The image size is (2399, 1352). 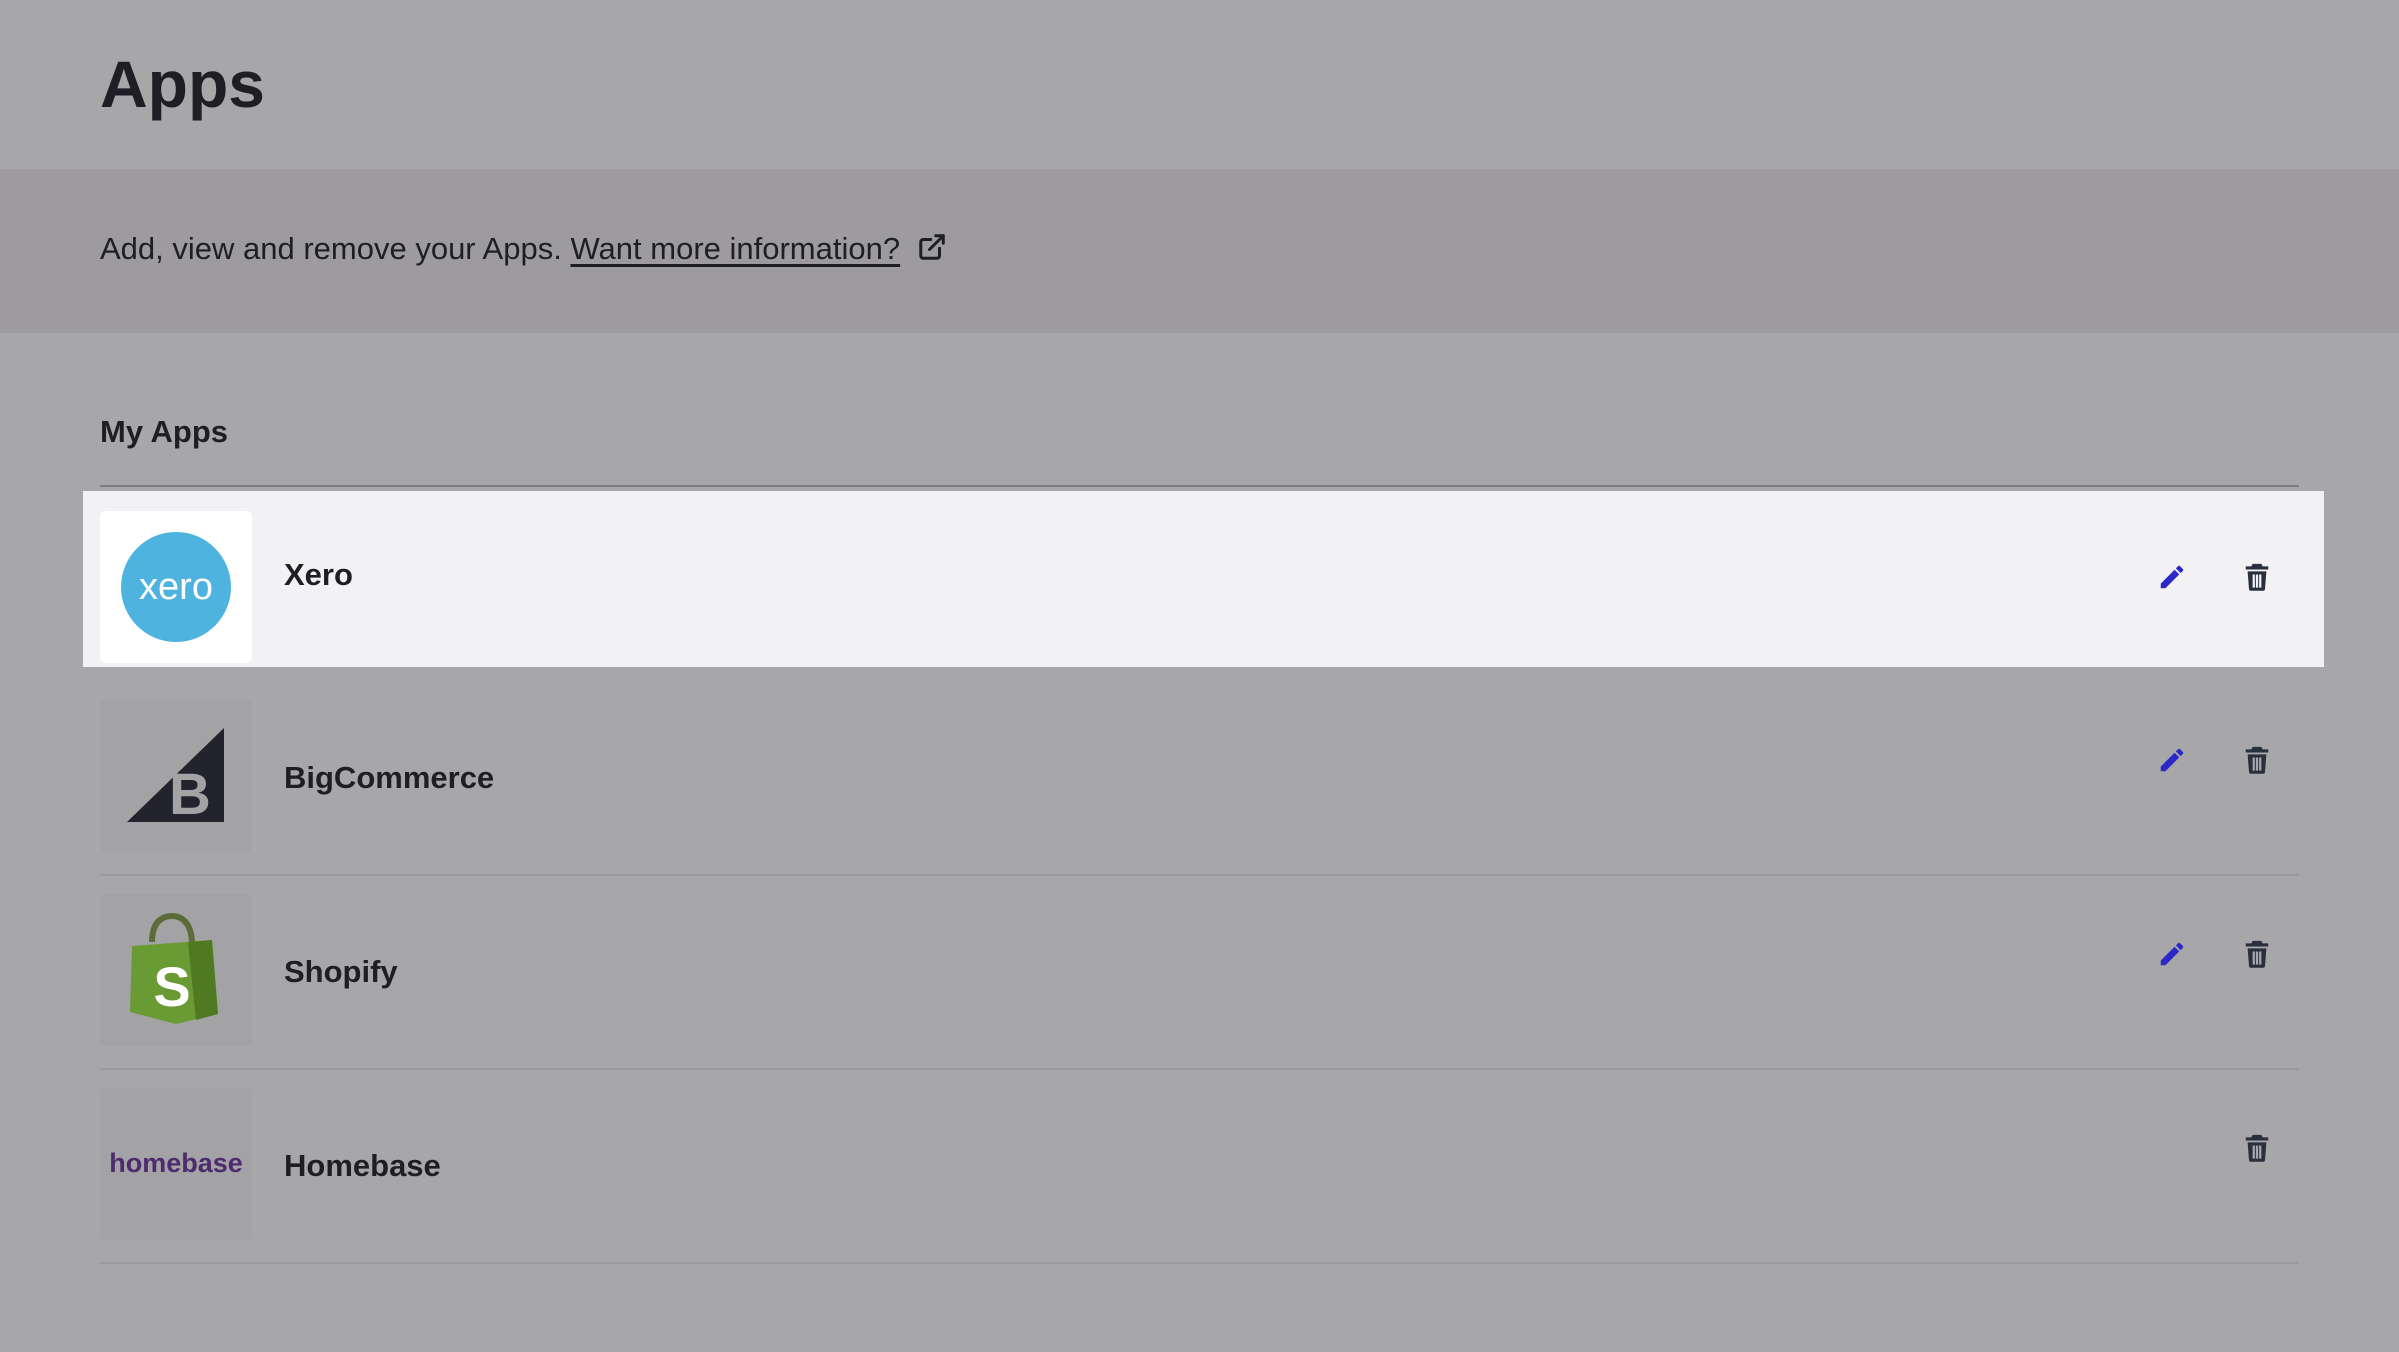 I want to click on external-link-icon, so click(x=932, y=252).